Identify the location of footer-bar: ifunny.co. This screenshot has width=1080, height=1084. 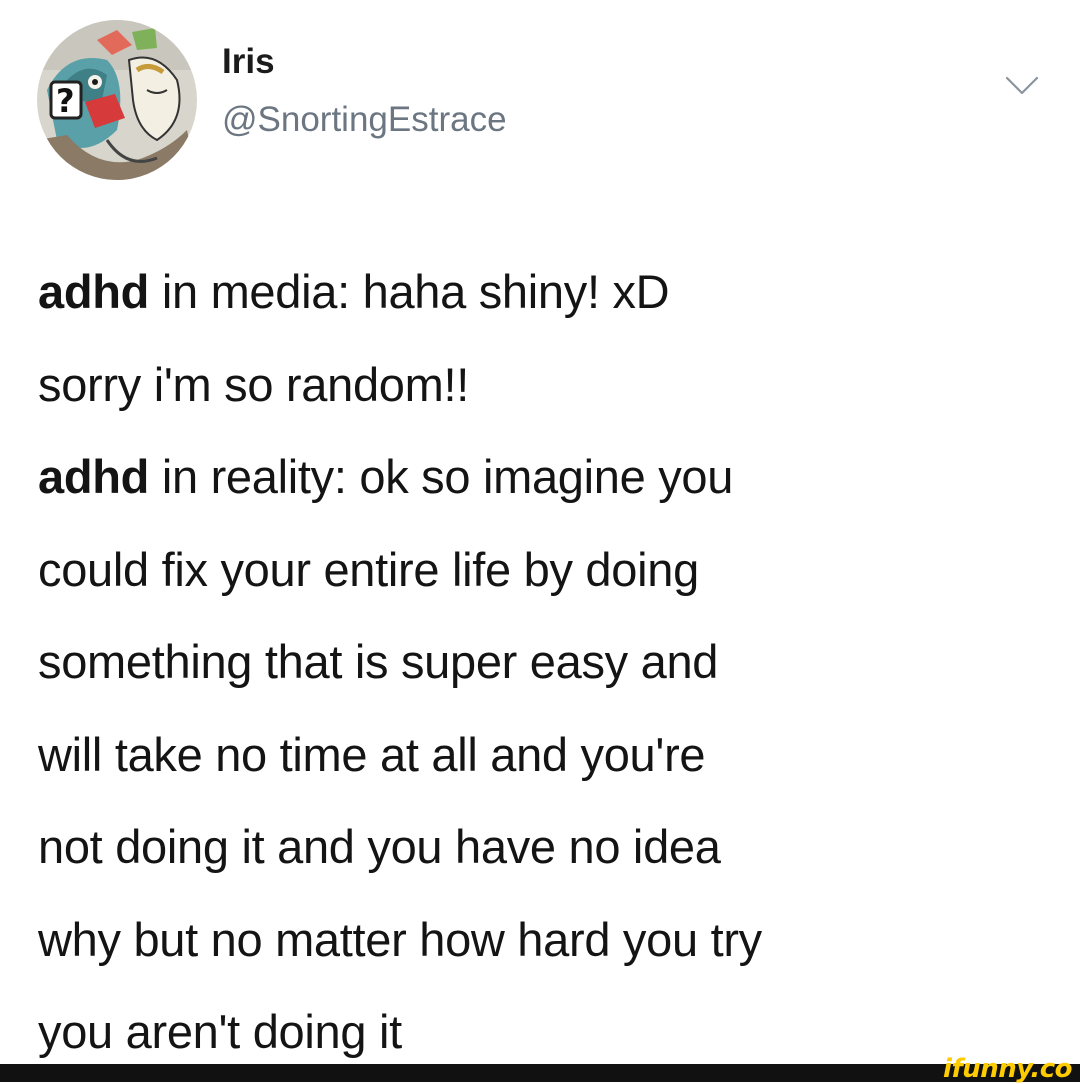
(540, 1069).